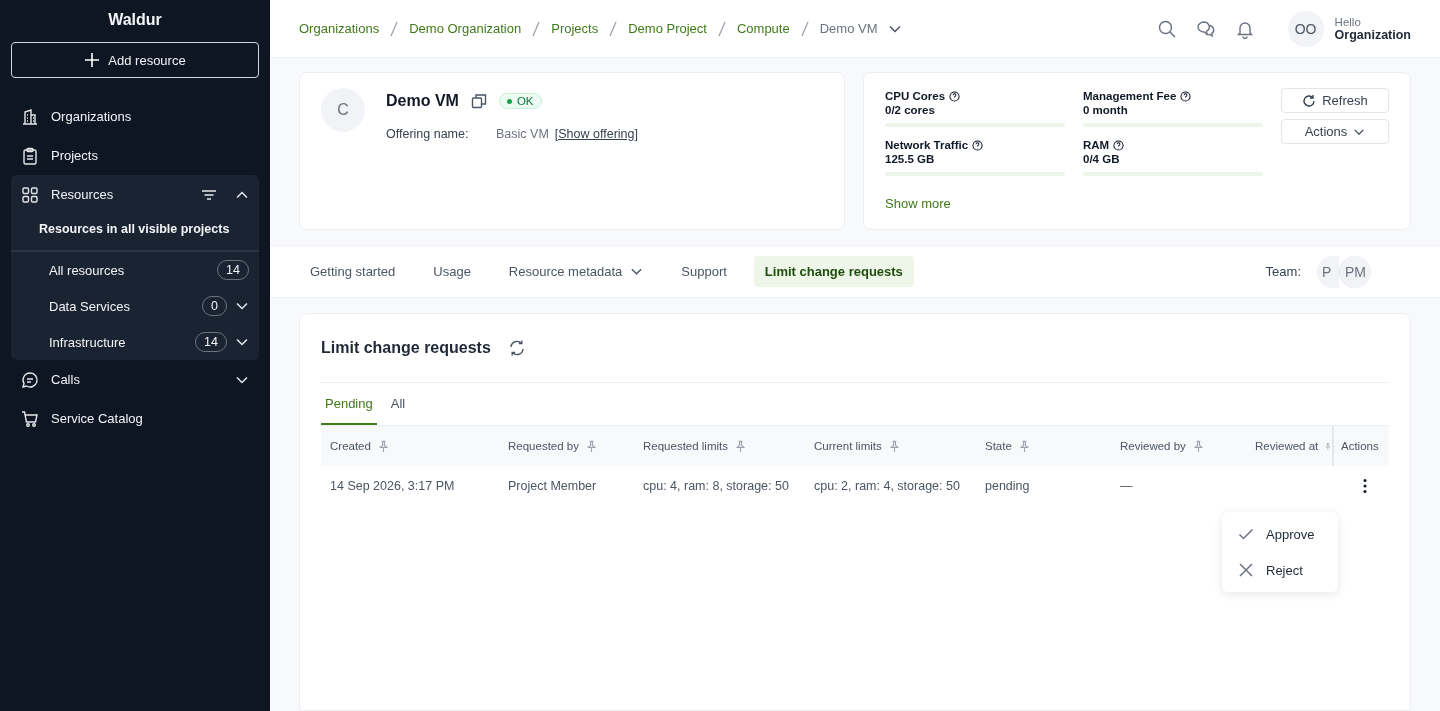  I want to click on metric-label: RAM, so click(1096, 145).